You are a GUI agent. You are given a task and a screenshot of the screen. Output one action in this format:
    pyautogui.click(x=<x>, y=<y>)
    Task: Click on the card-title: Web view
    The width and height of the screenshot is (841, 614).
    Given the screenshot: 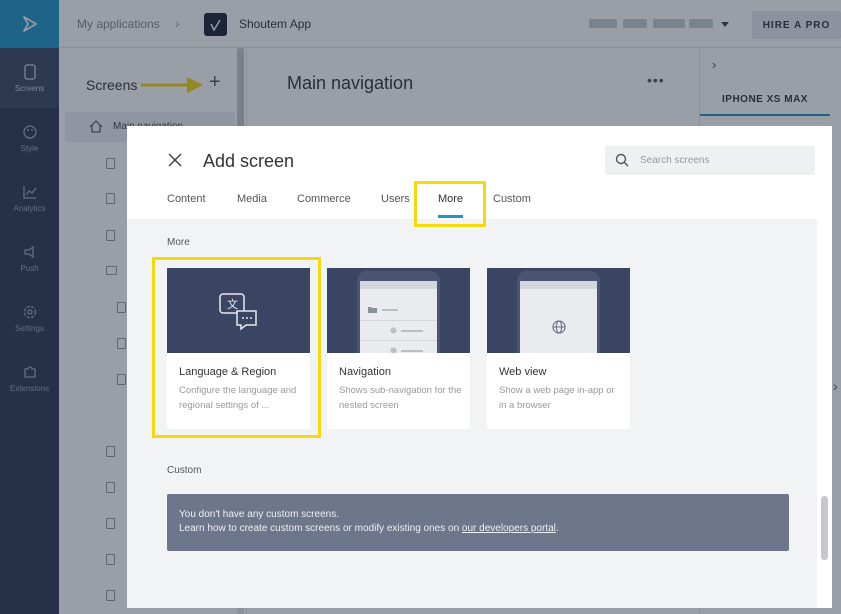 What is the action you would take?
    pyautogui.click(x=523, y=372)
    